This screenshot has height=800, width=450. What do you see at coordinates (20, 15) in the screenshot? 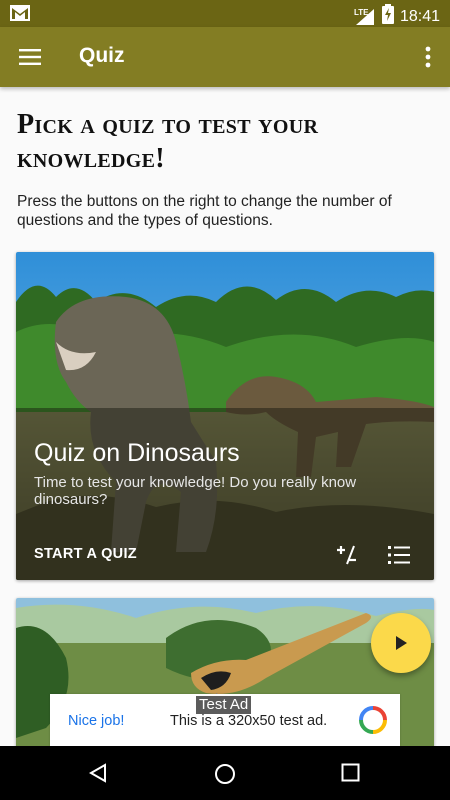
I see `gmail-icon` at bounding box center [20, 15].